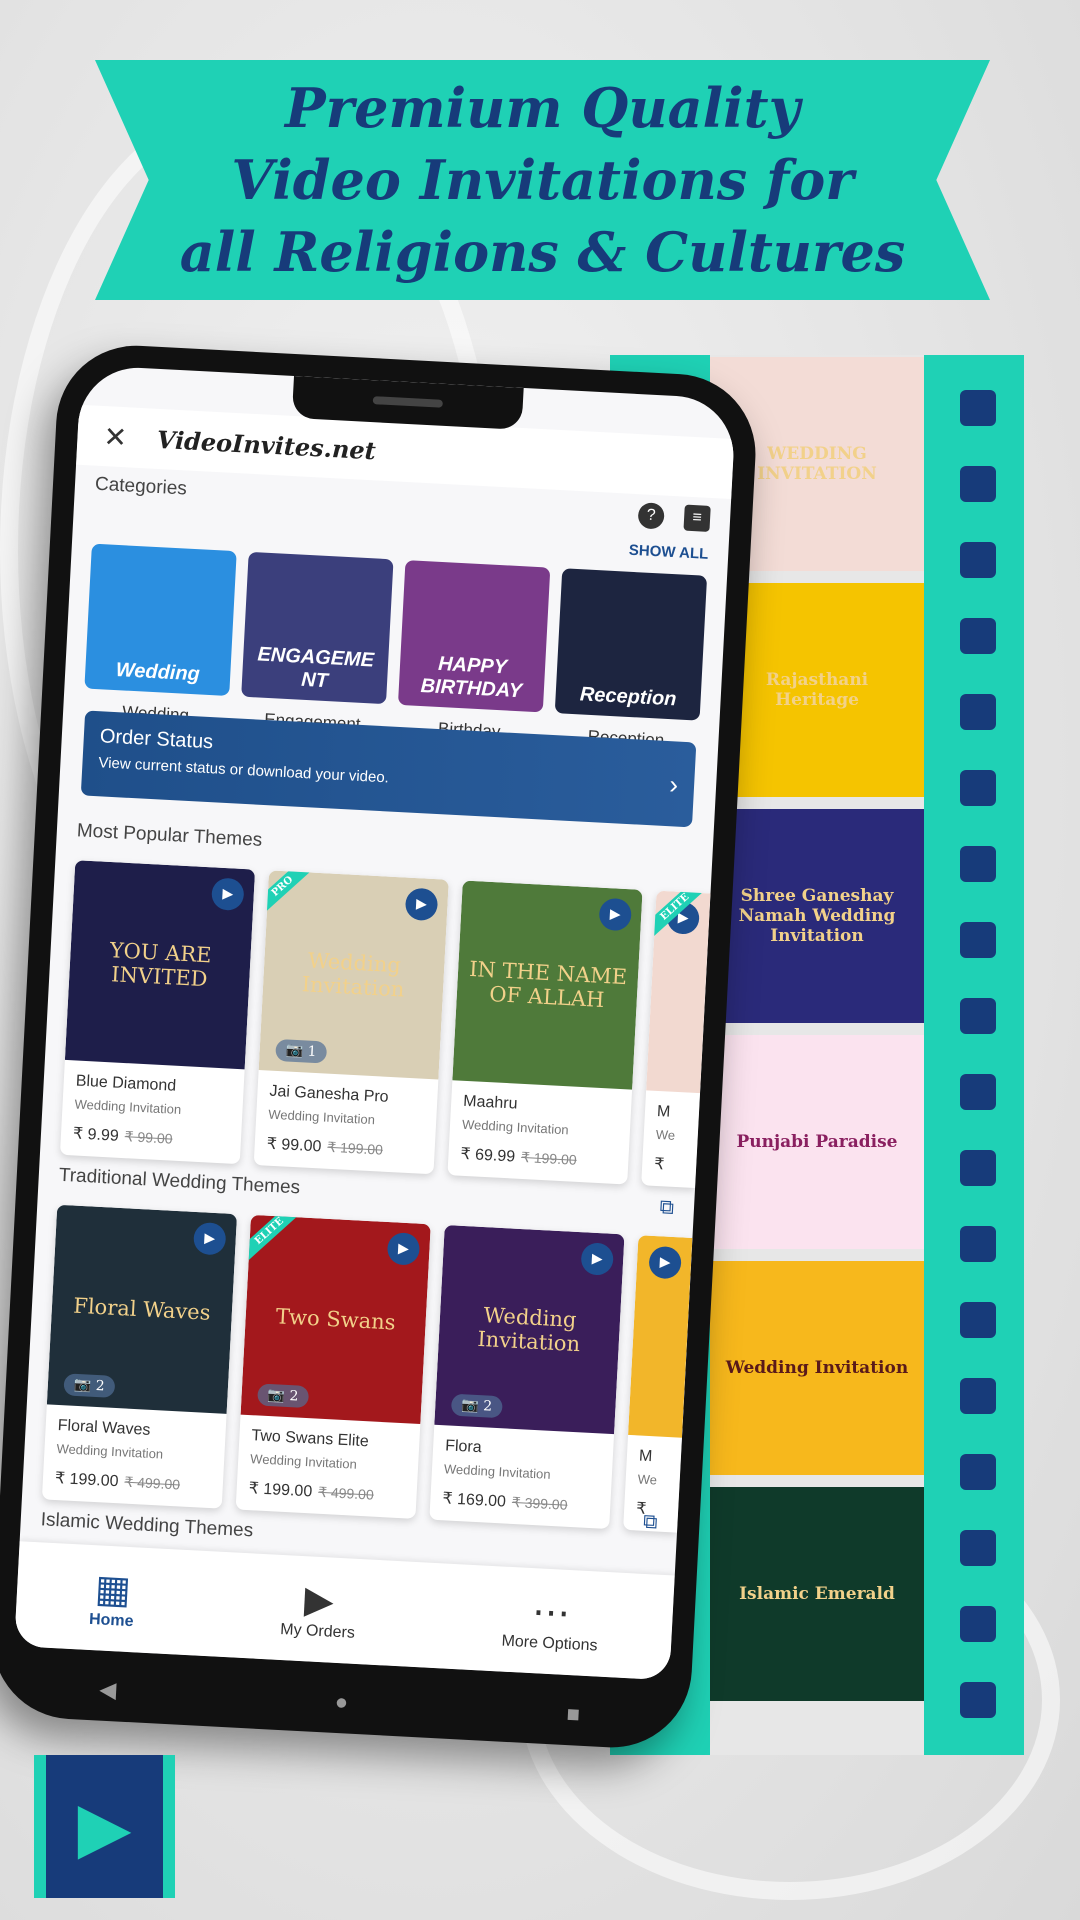 The width and height of the screenshot is (1080, 1920). Describe the element at coordinates (333, 1319) in the screenshot. I see `theme-thumbnail: Two Swans ▶ ELITE 📷 2` at that location.